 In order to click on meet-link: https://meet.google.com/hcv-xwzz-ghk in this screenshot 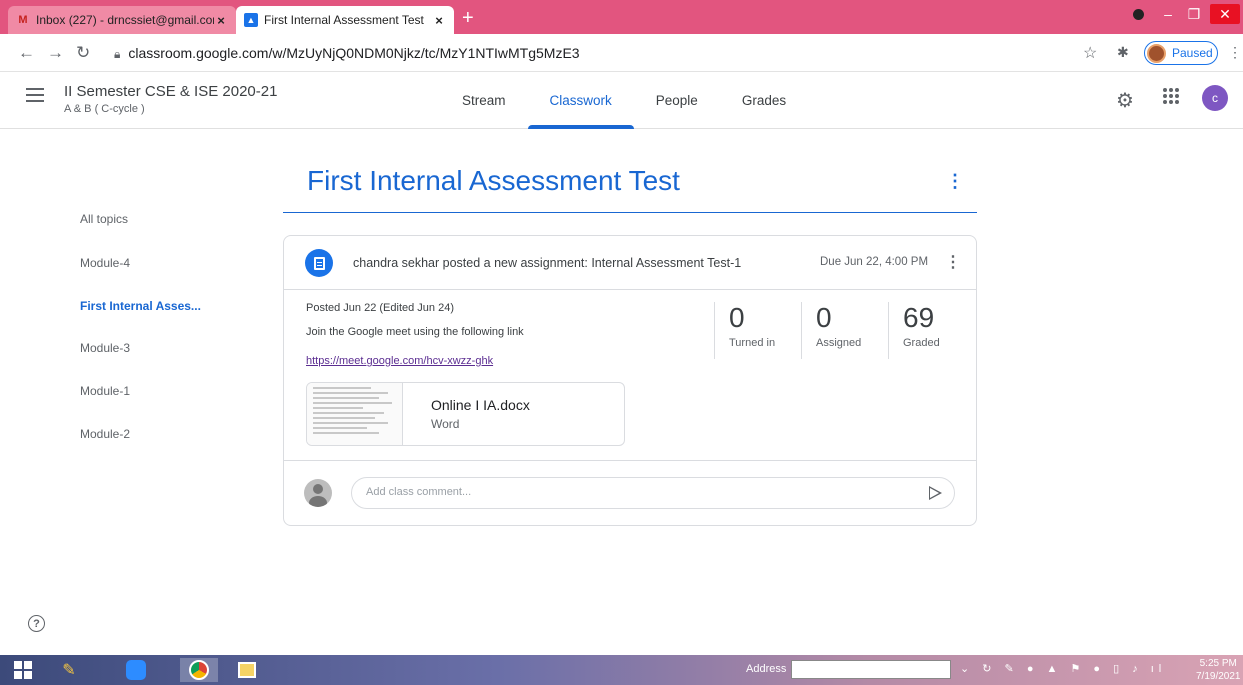, I will do `click(399, 361)`.